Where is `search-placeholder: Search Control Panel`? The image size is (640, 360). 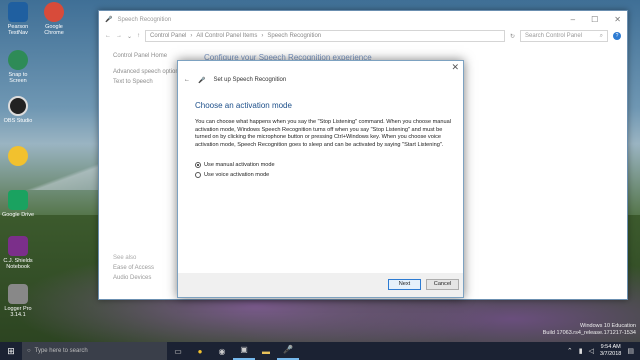
search-placeholder: Search Control Panel is located at coordinates (554, 36).